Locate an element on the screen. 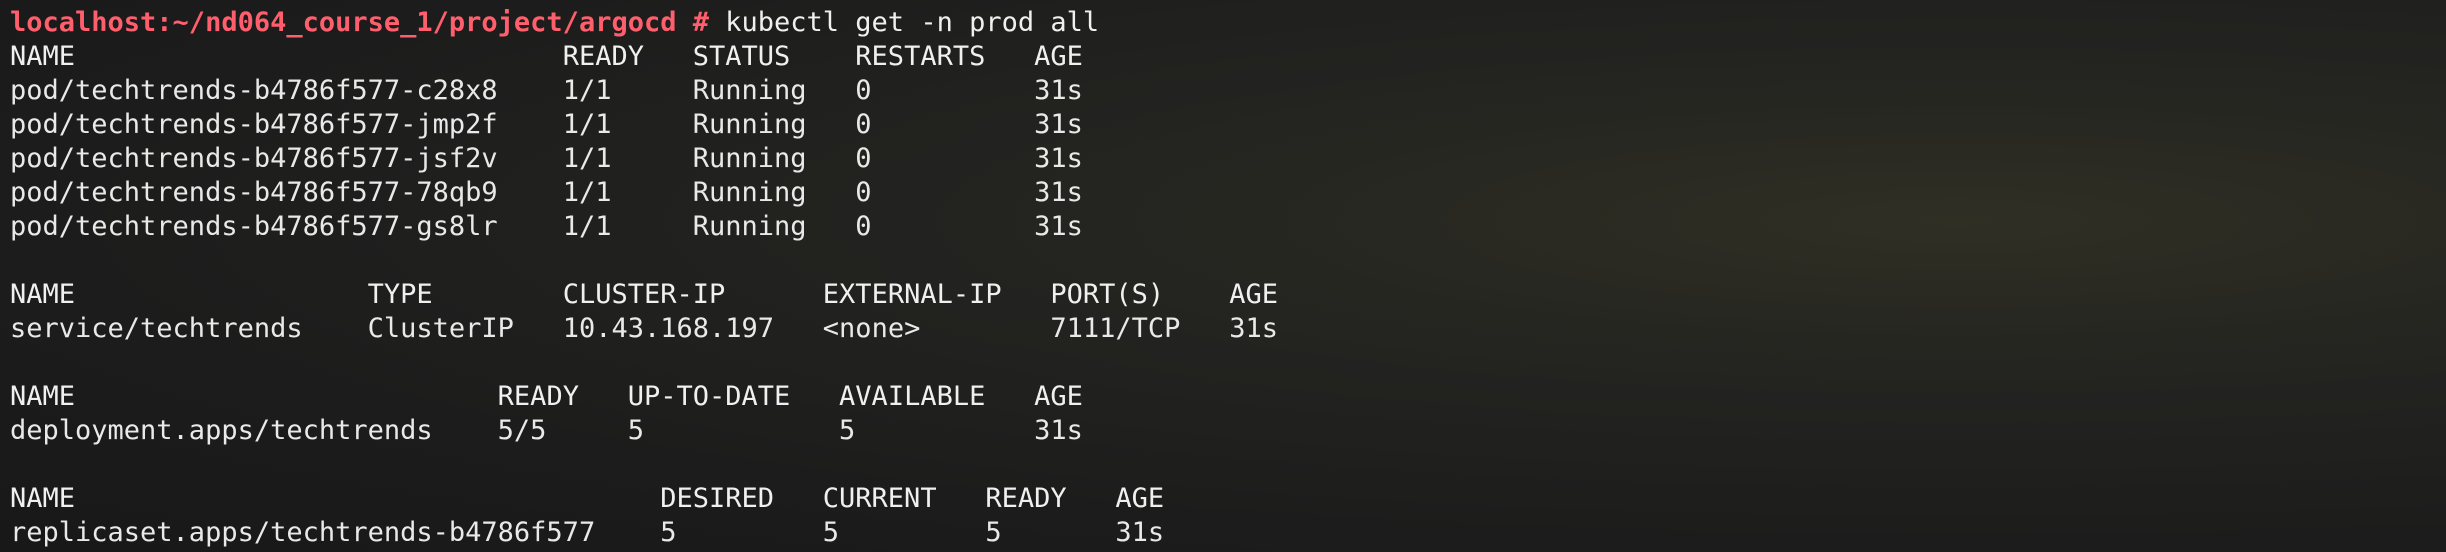  table-cell: deployment.apps/techtrends is located at coordinates (254, 430).